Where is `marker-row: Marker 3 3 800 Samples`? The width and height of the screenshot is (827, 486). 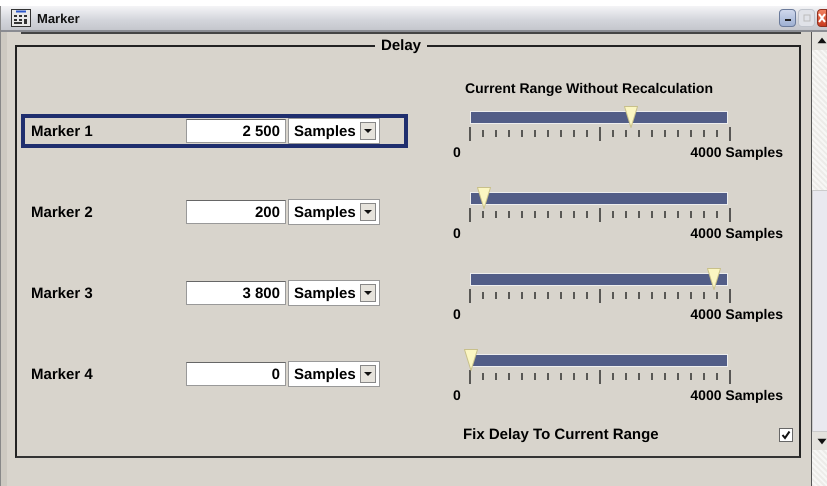 marker-row: Marker 3 3 800 Samples is located at coordinates (214, 293).